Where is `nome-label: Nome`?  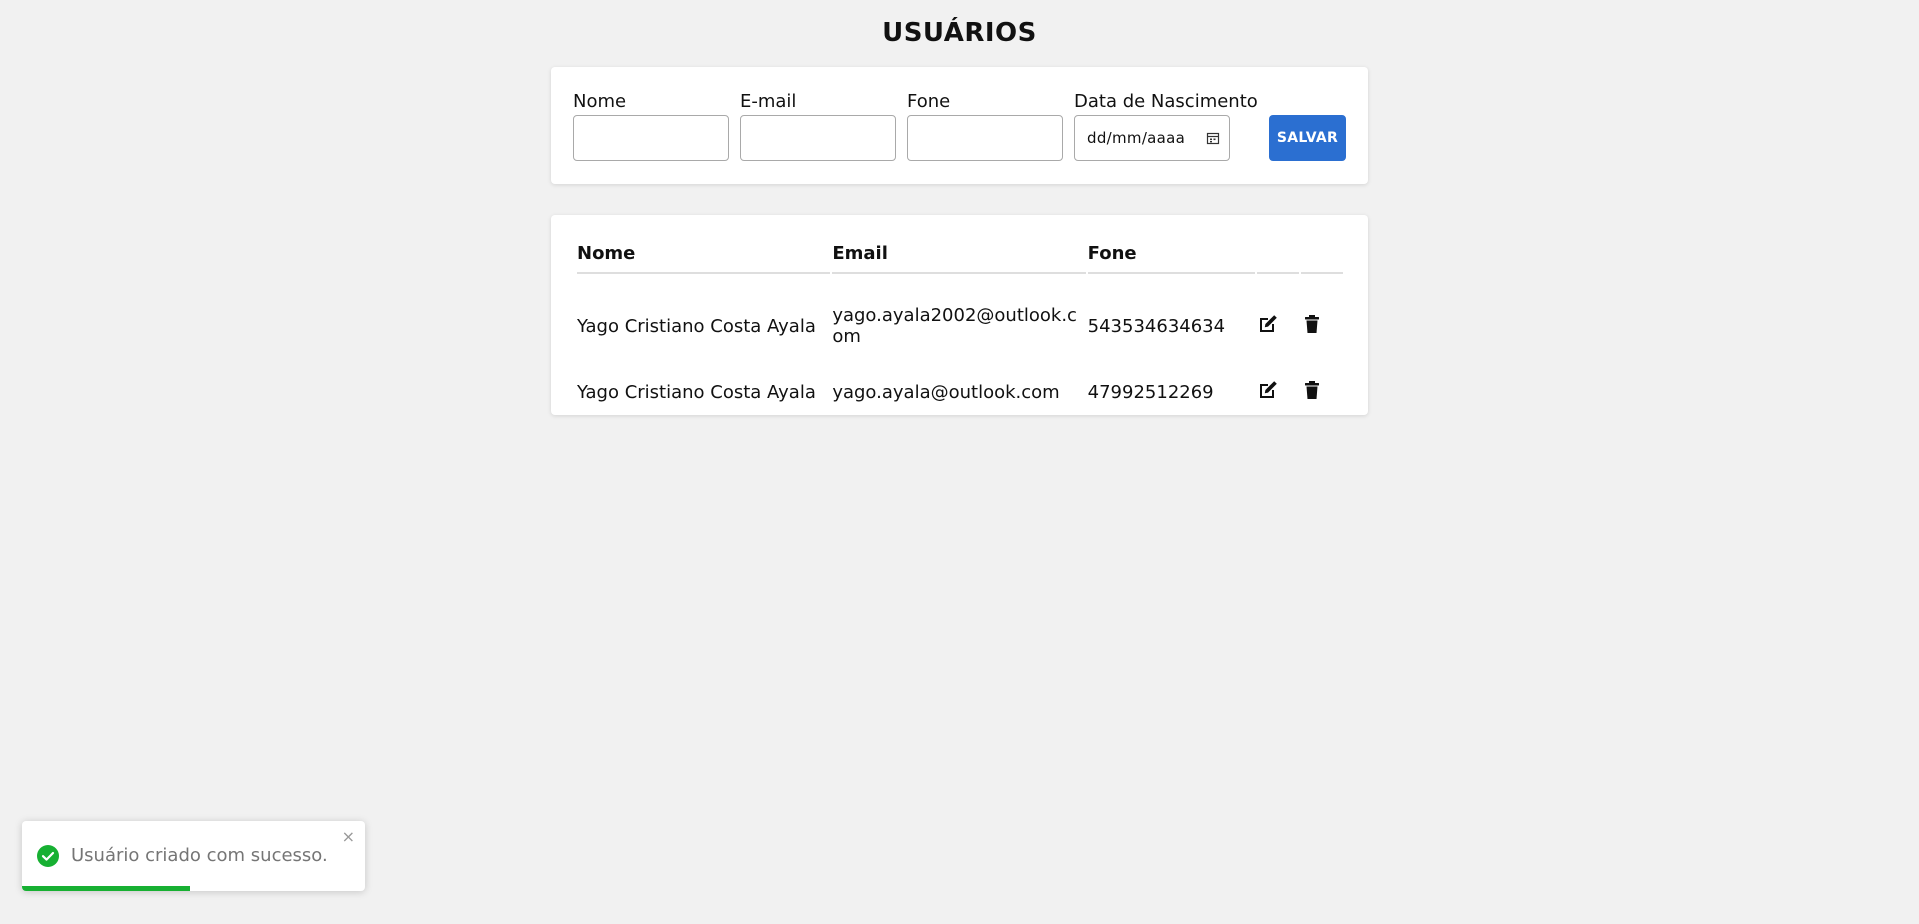
nome-label: Nome is located at coordinates (600, 101).